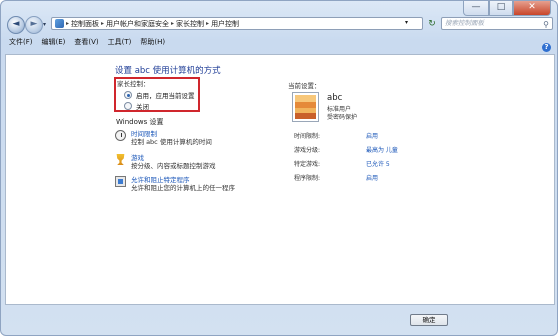  I want to click on radio-enable-label: 启用，应用当前设置, so click(165, 96).